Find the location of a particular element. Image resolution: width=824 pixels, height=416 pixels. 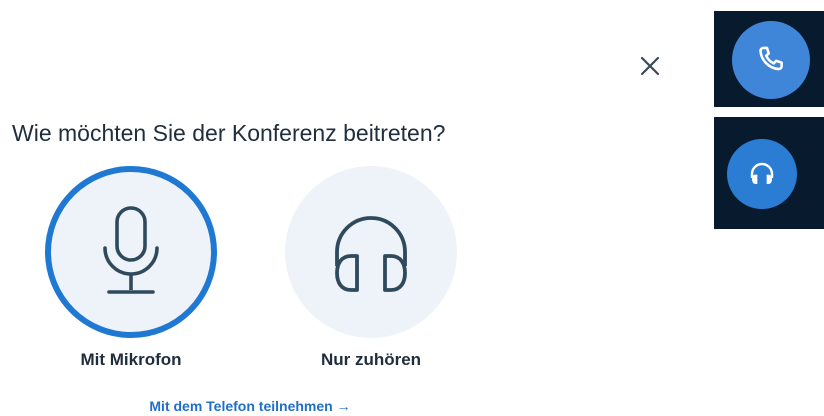

listen-only-side-button is located at coordinates (762, 174).